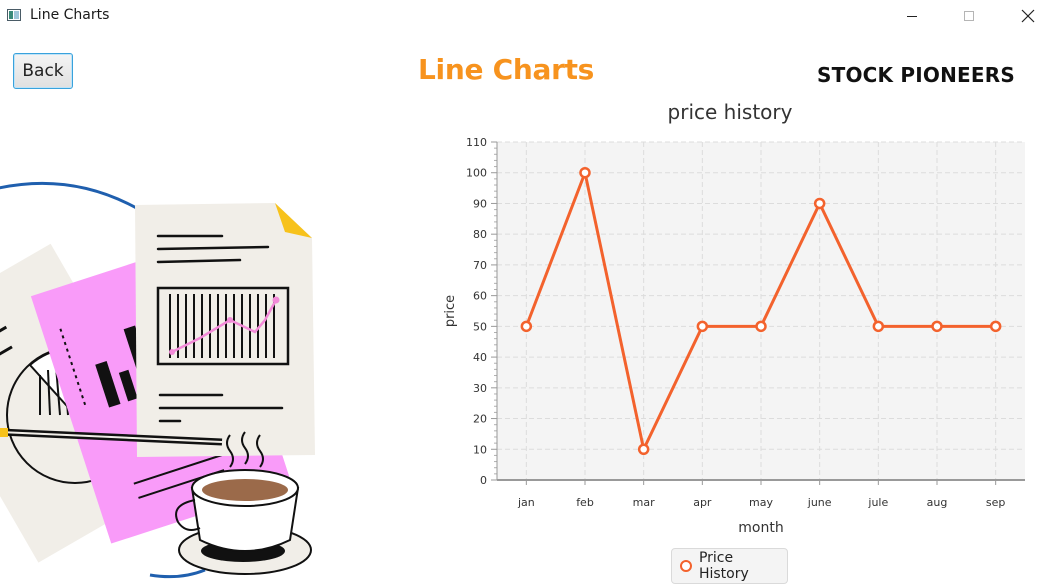  What do you see at coordinates (14, 15) in the screenshot?
I see `app-icon` at bounding box center [14, 15].